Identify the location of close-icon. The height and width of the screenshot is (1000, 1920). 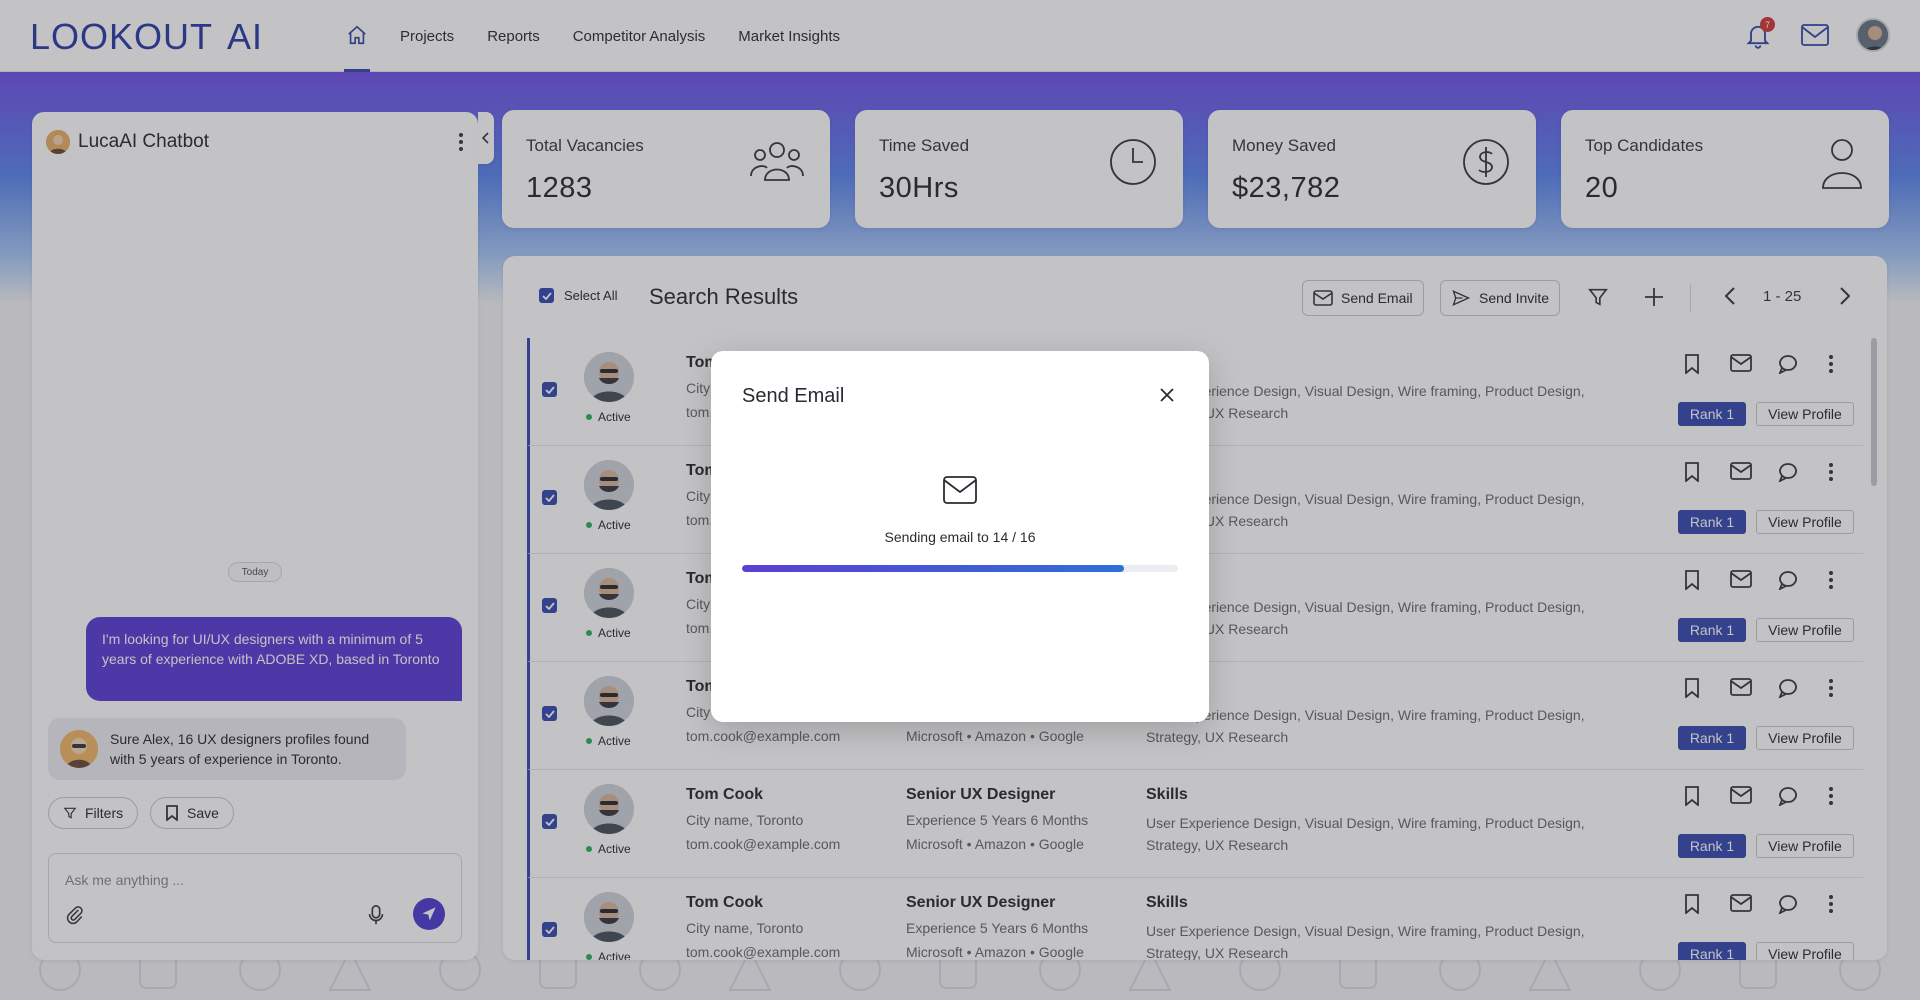
(1167, 395).